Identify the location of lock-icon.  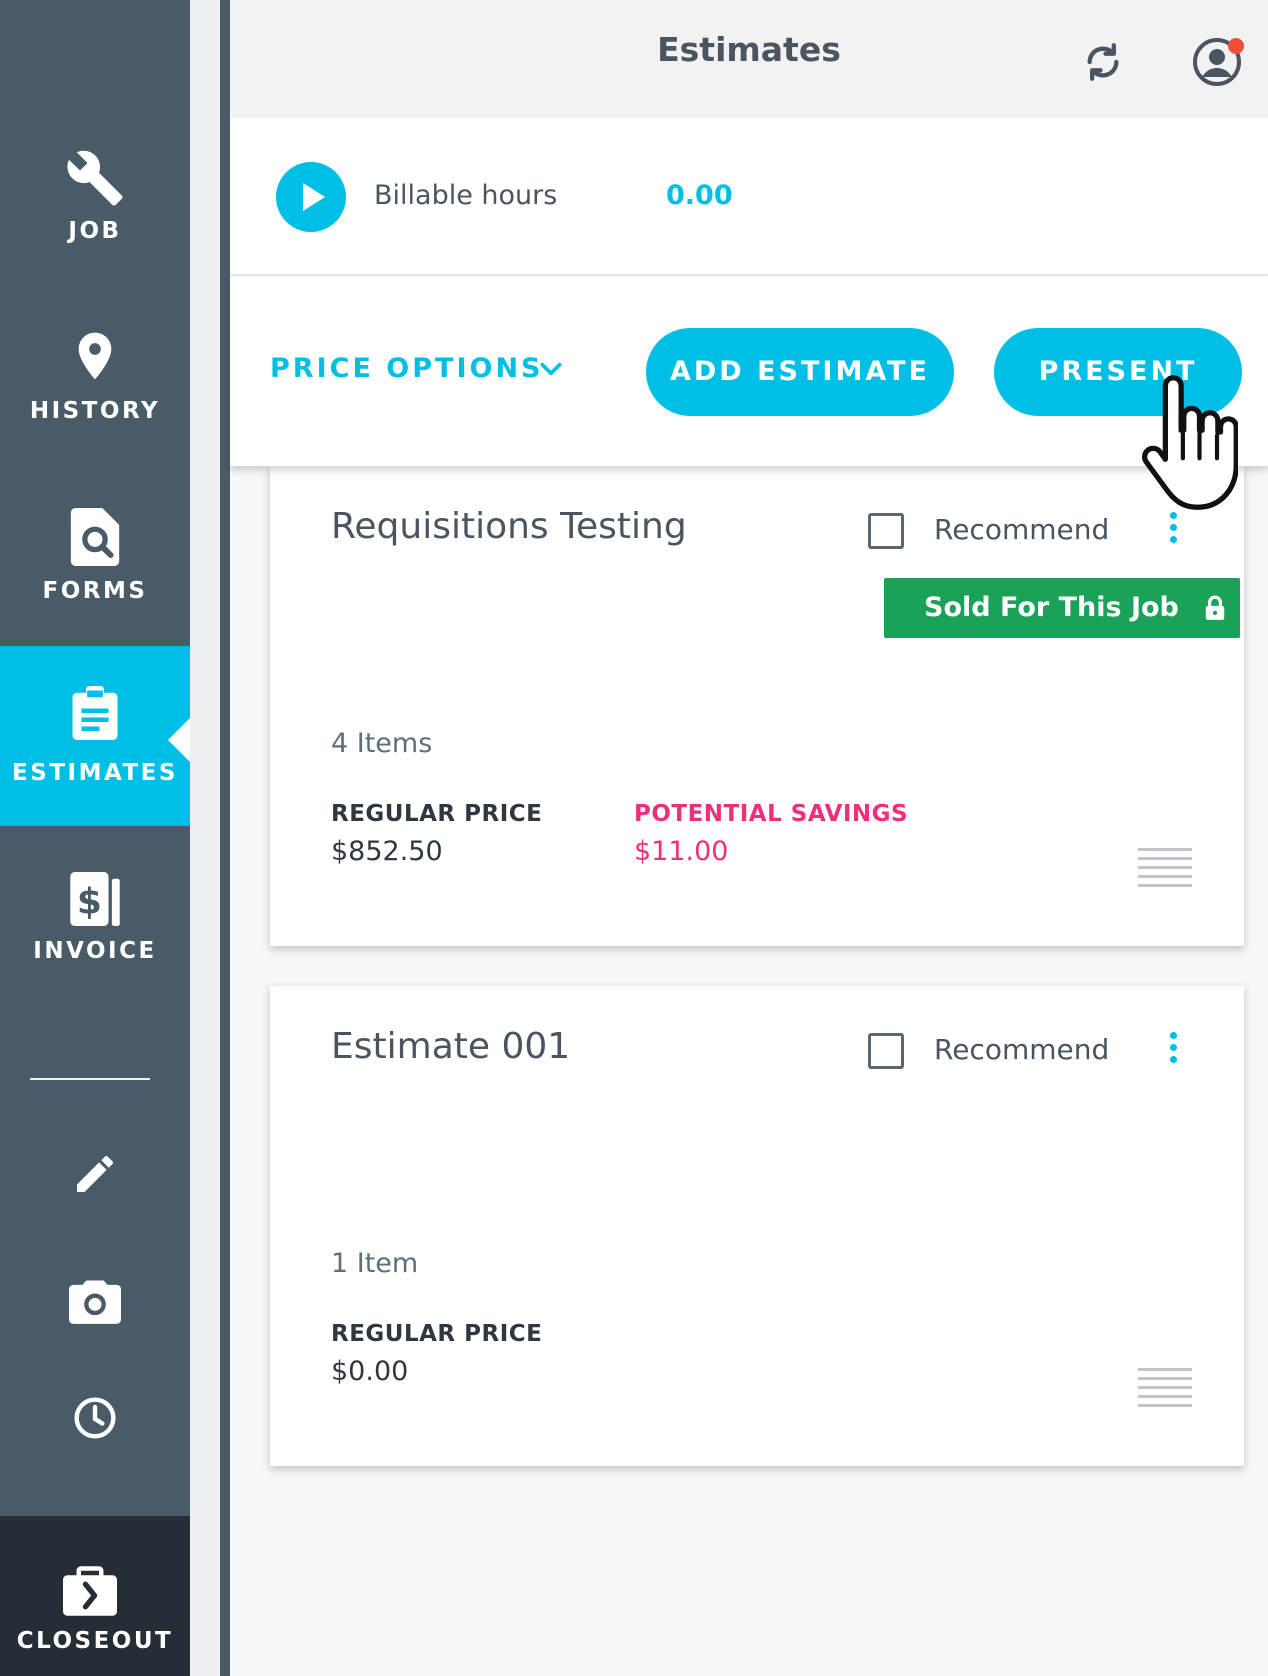
(1215, 607).